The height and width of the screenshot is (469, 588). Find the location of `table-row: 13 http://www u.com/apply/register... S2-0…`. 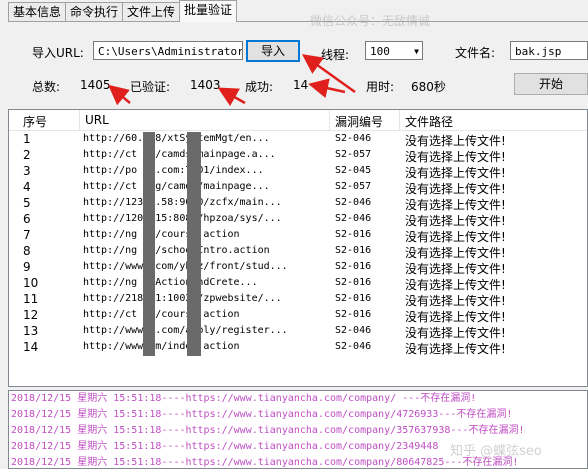

table-row: 13 http://www u.com/apply/register... S2-0… is located at coordinates (298, 331).